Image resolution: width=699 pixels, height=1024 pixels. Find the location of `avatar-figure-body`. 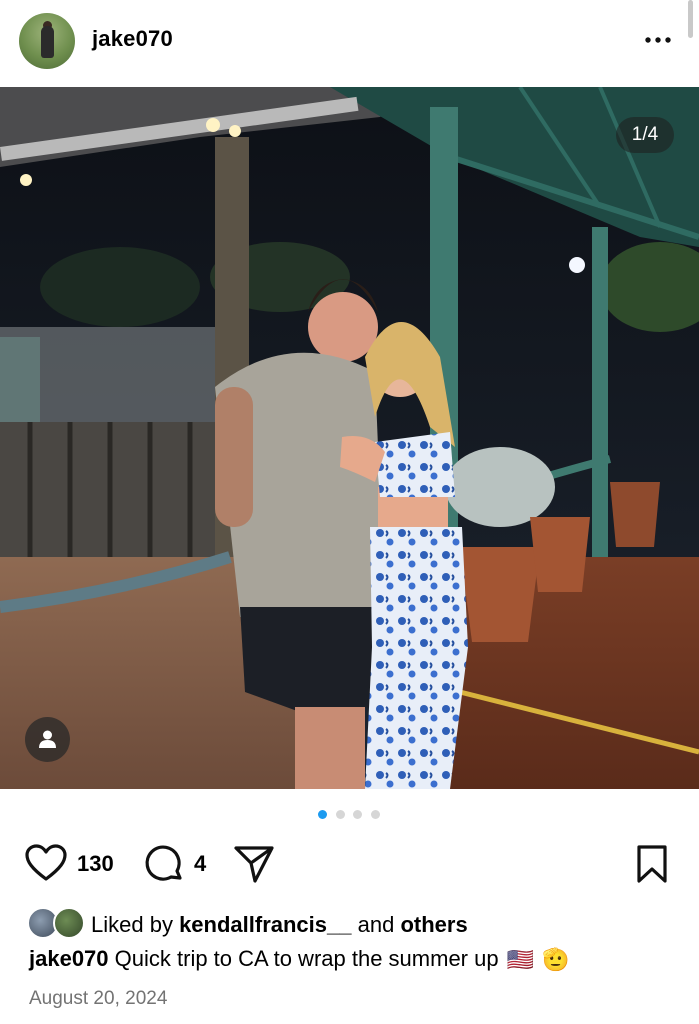

avatar-figure-body is located at coordinates (47, 42).